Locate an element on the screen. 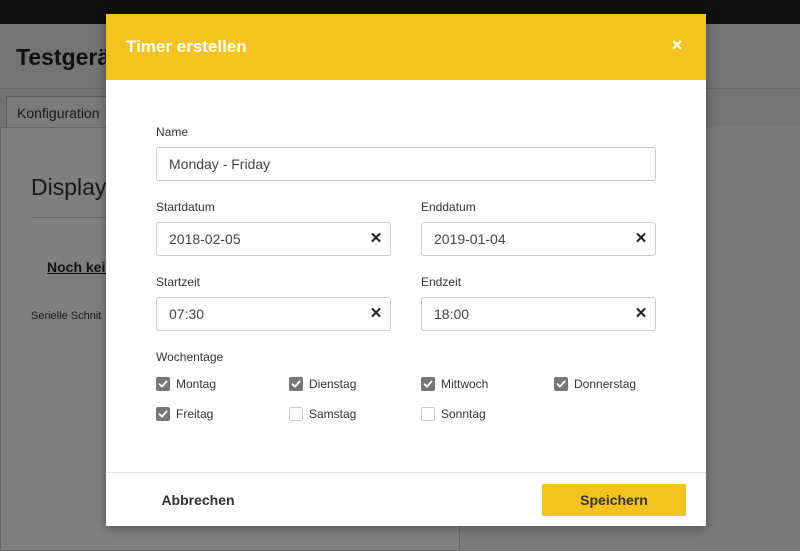  weekday-checkbox-donnerstag: Donnerstag is located at coordinates (595, 384).